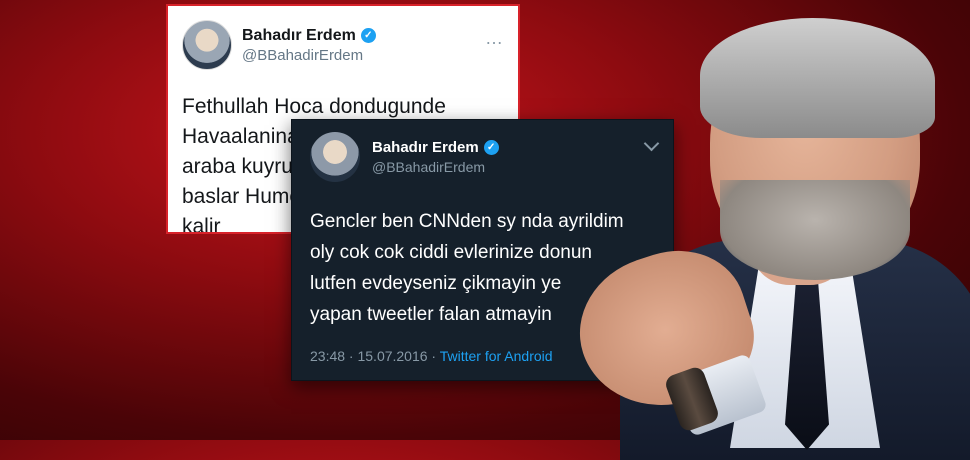  What do you see at coordinates (815, 230) in the screenshot?
I see `beard` at bounding box center [815, 230].